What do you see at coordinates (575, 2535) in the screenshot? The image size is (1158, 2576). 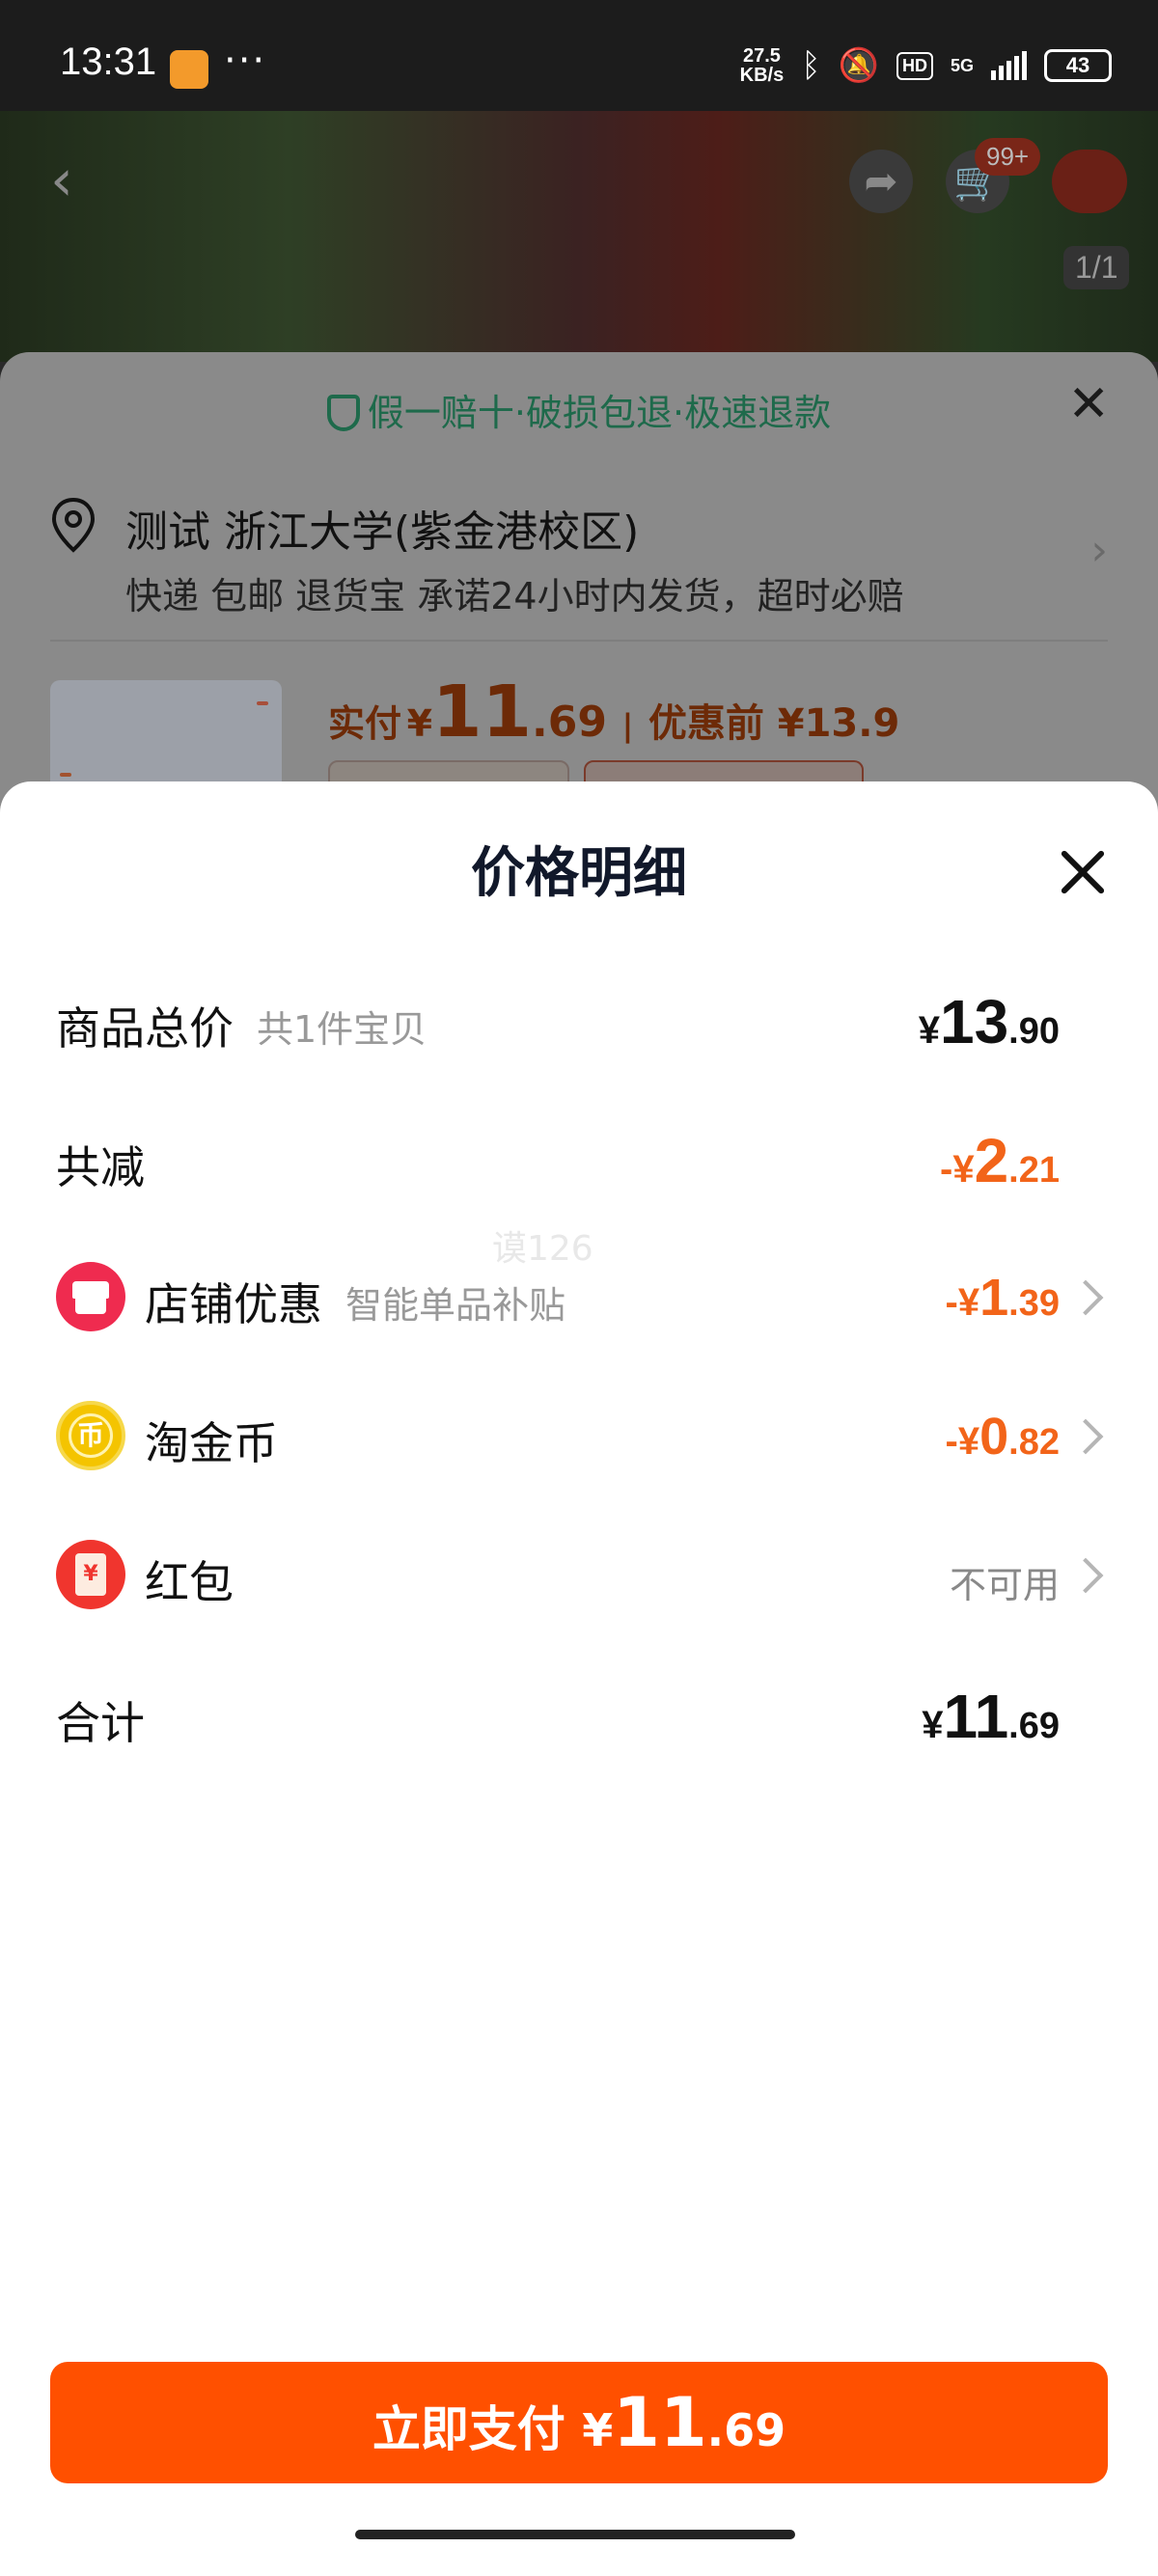 I see `home-indicator` at bounding box center [575, 2535].